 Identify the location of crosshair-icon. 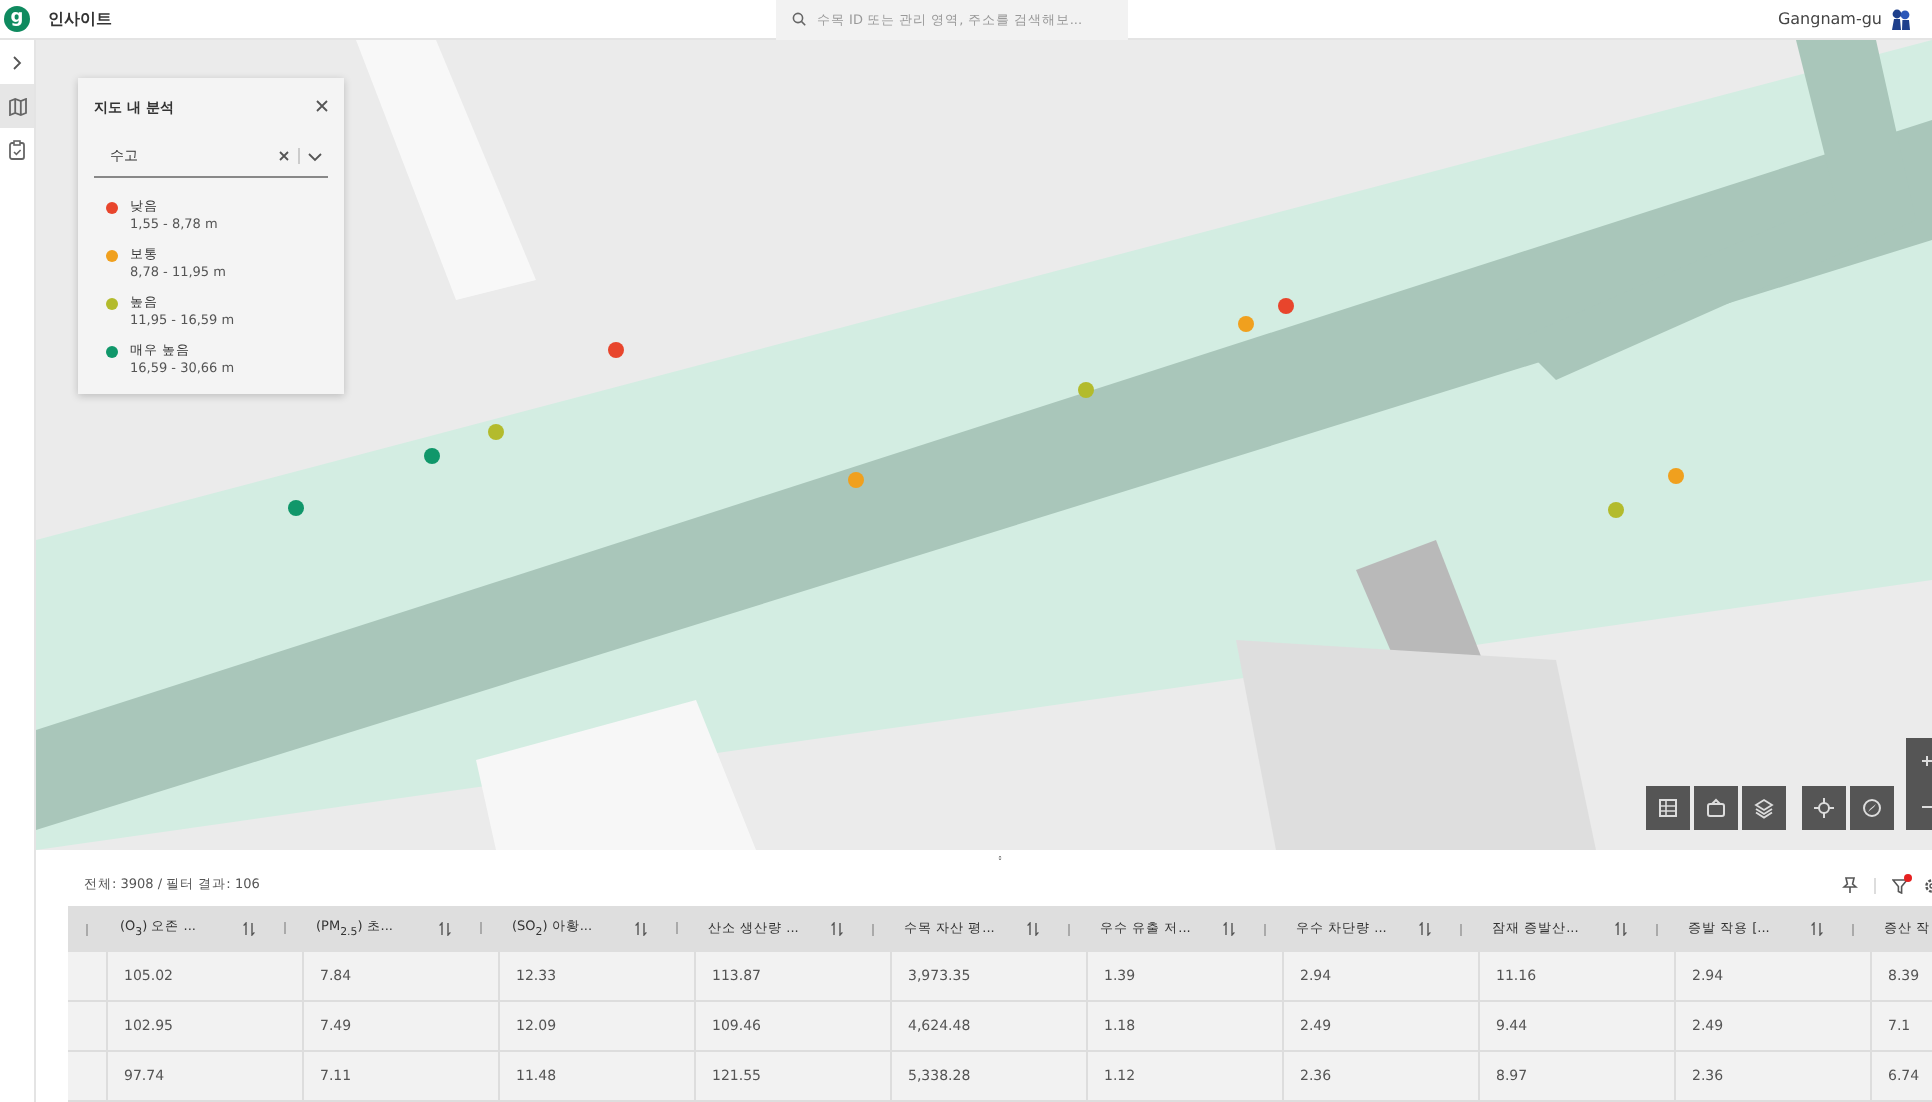
(1824, 808).